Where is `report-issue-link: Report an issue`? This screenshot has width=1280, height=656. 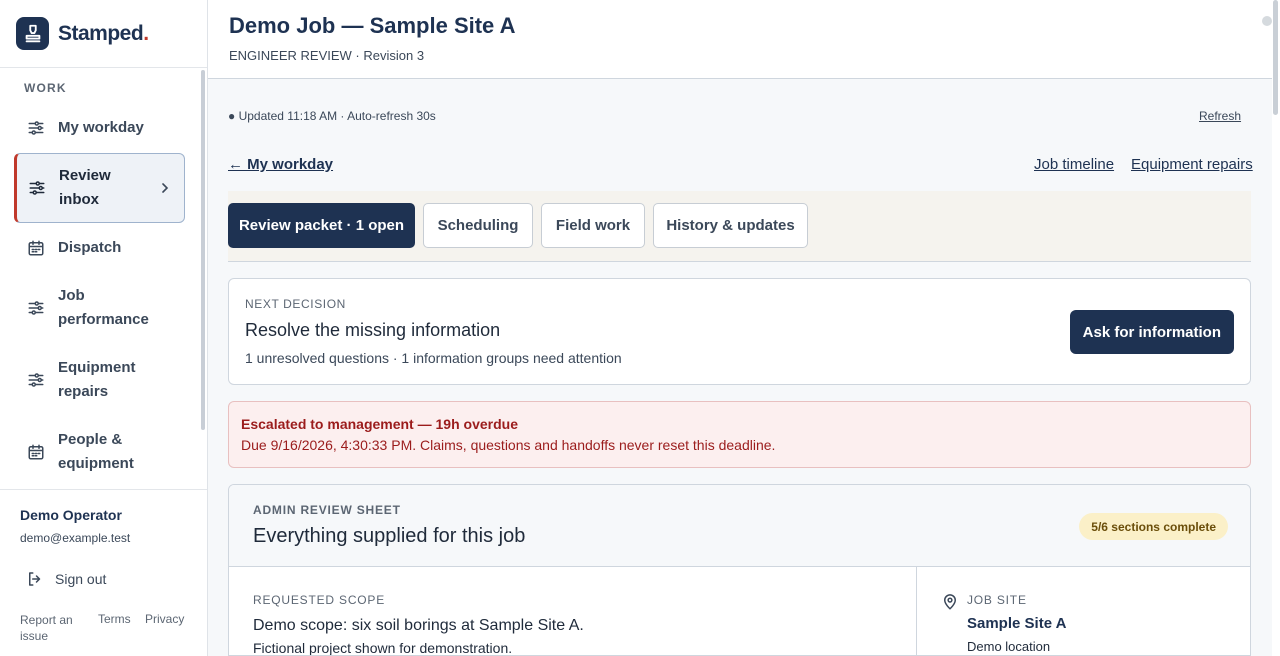 report-issue-link: Report an issue is located at coordinates (51, 628).